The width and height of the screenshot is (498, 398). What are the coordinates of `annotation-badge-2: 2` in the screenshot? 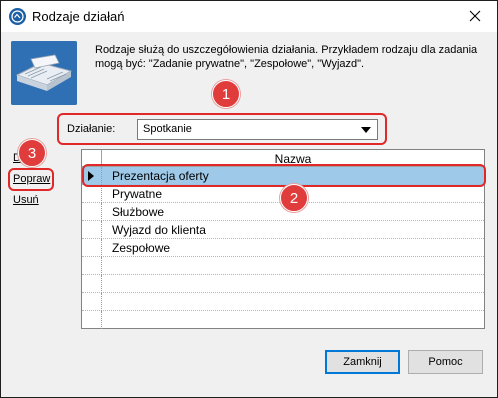 It's located at (294, 198).